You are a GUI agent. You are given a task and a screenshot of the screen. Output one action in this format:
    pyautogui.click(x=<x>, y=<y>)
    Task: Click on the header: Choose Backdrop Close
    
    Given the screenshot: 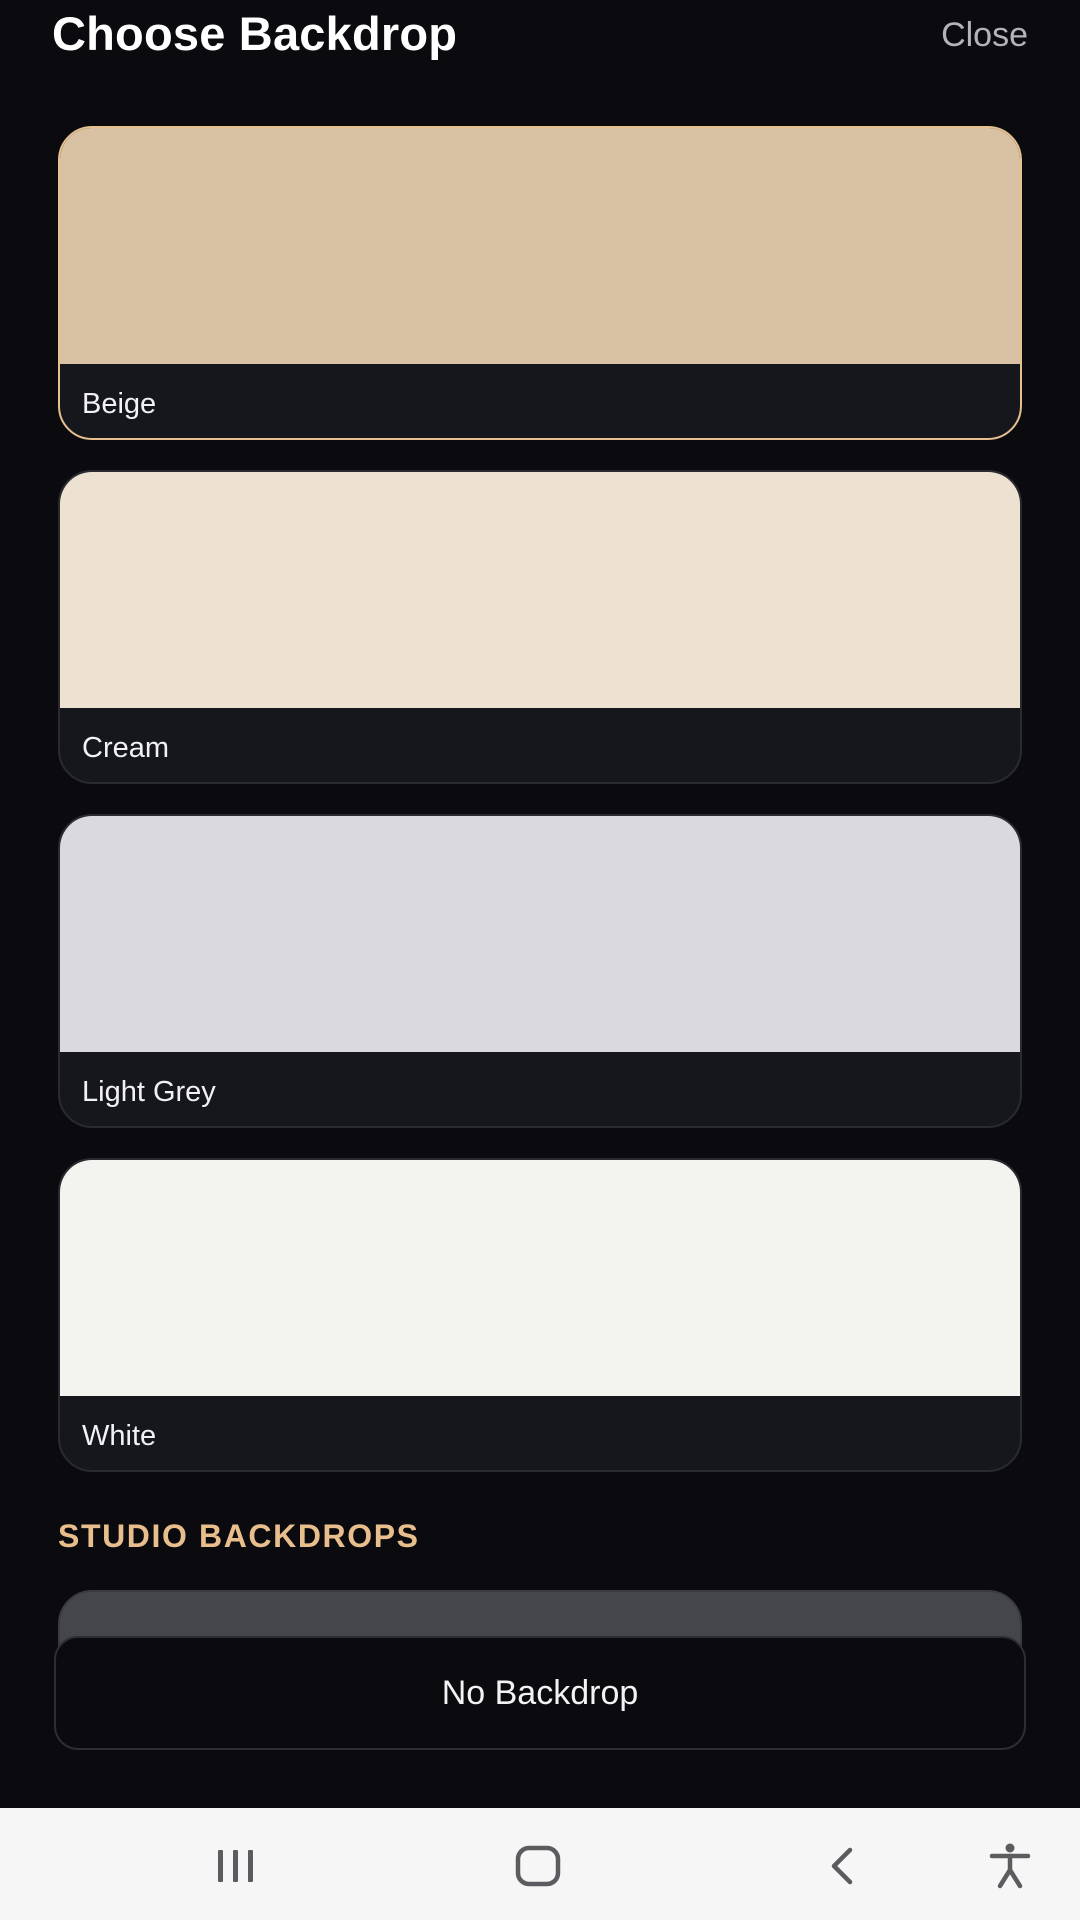 What is the action you would take?
    pyautogui.click(x=540, y=40)
    